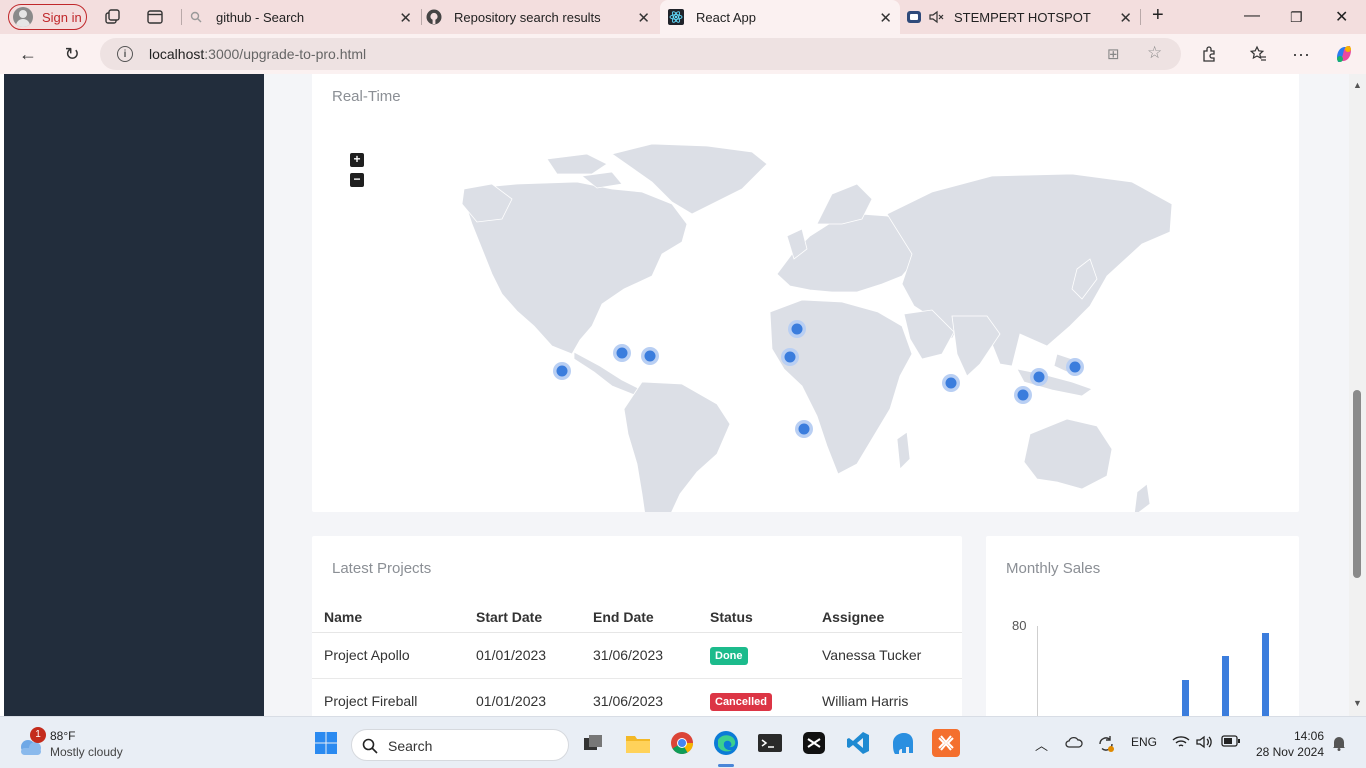  I want to click on tab-actions-icon, so click(155, 17).